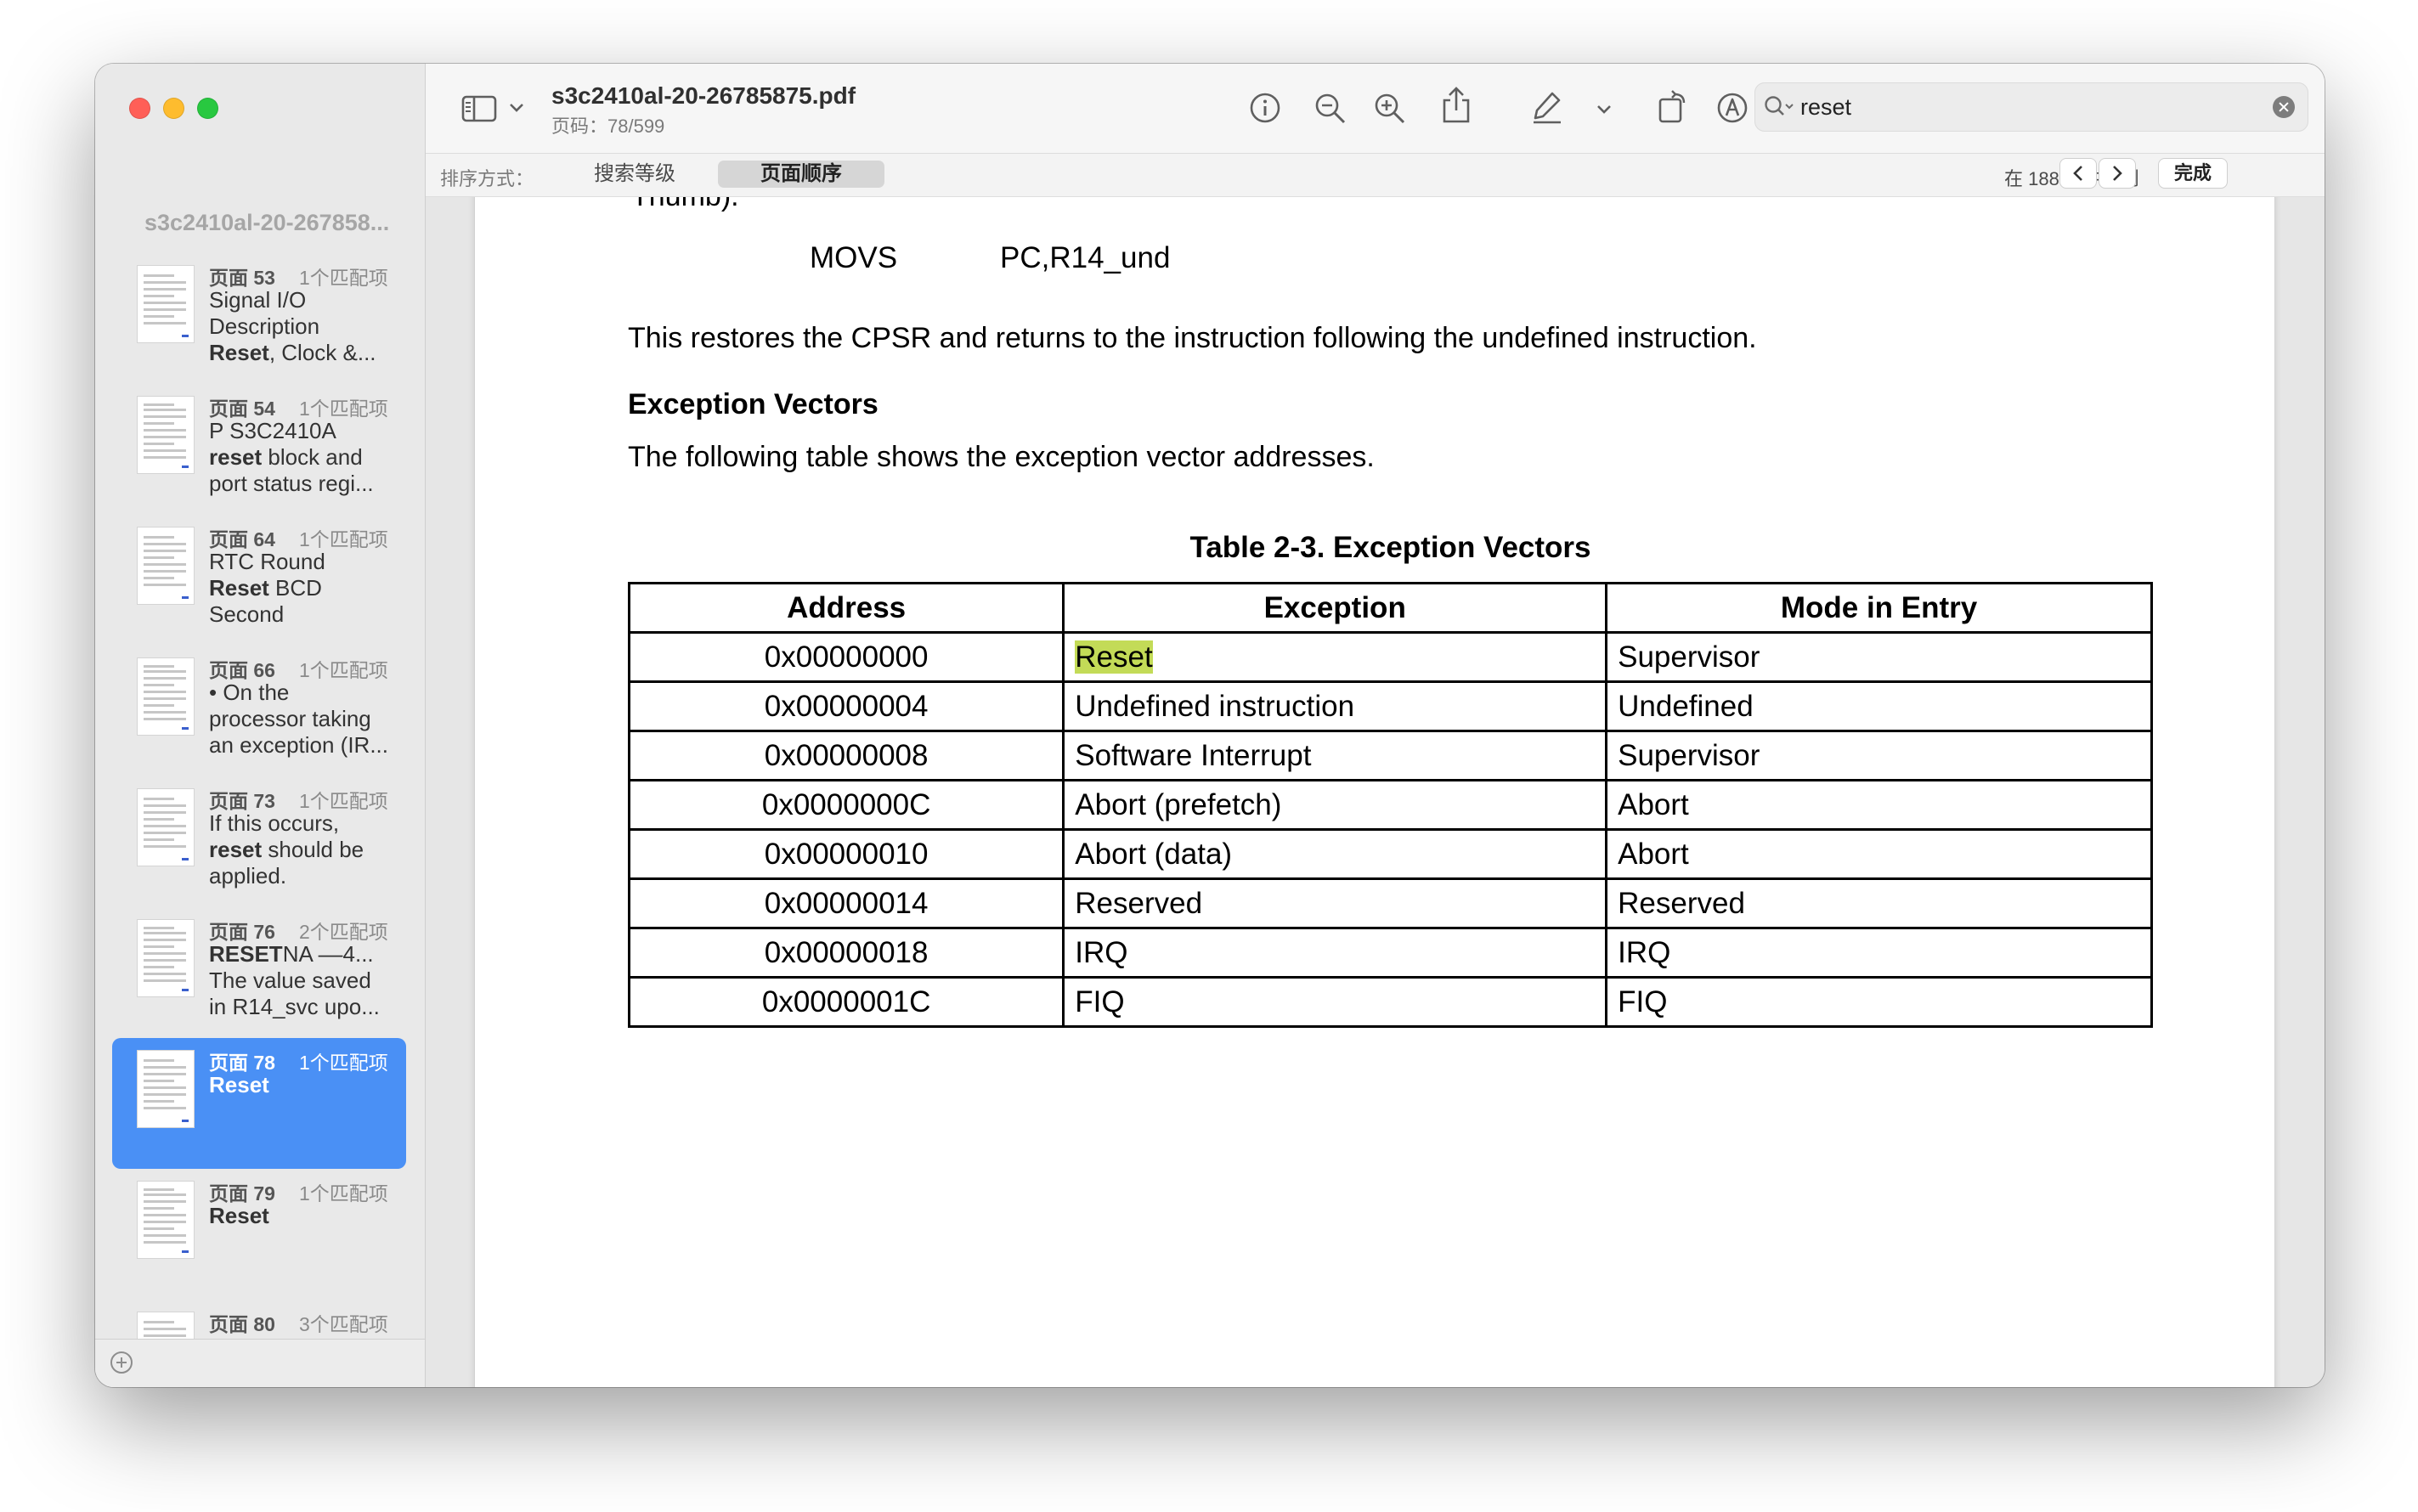 This screenshot has width=2418, height=1512. I want to click on table-cell: 0x00000018, so click(846, 953).